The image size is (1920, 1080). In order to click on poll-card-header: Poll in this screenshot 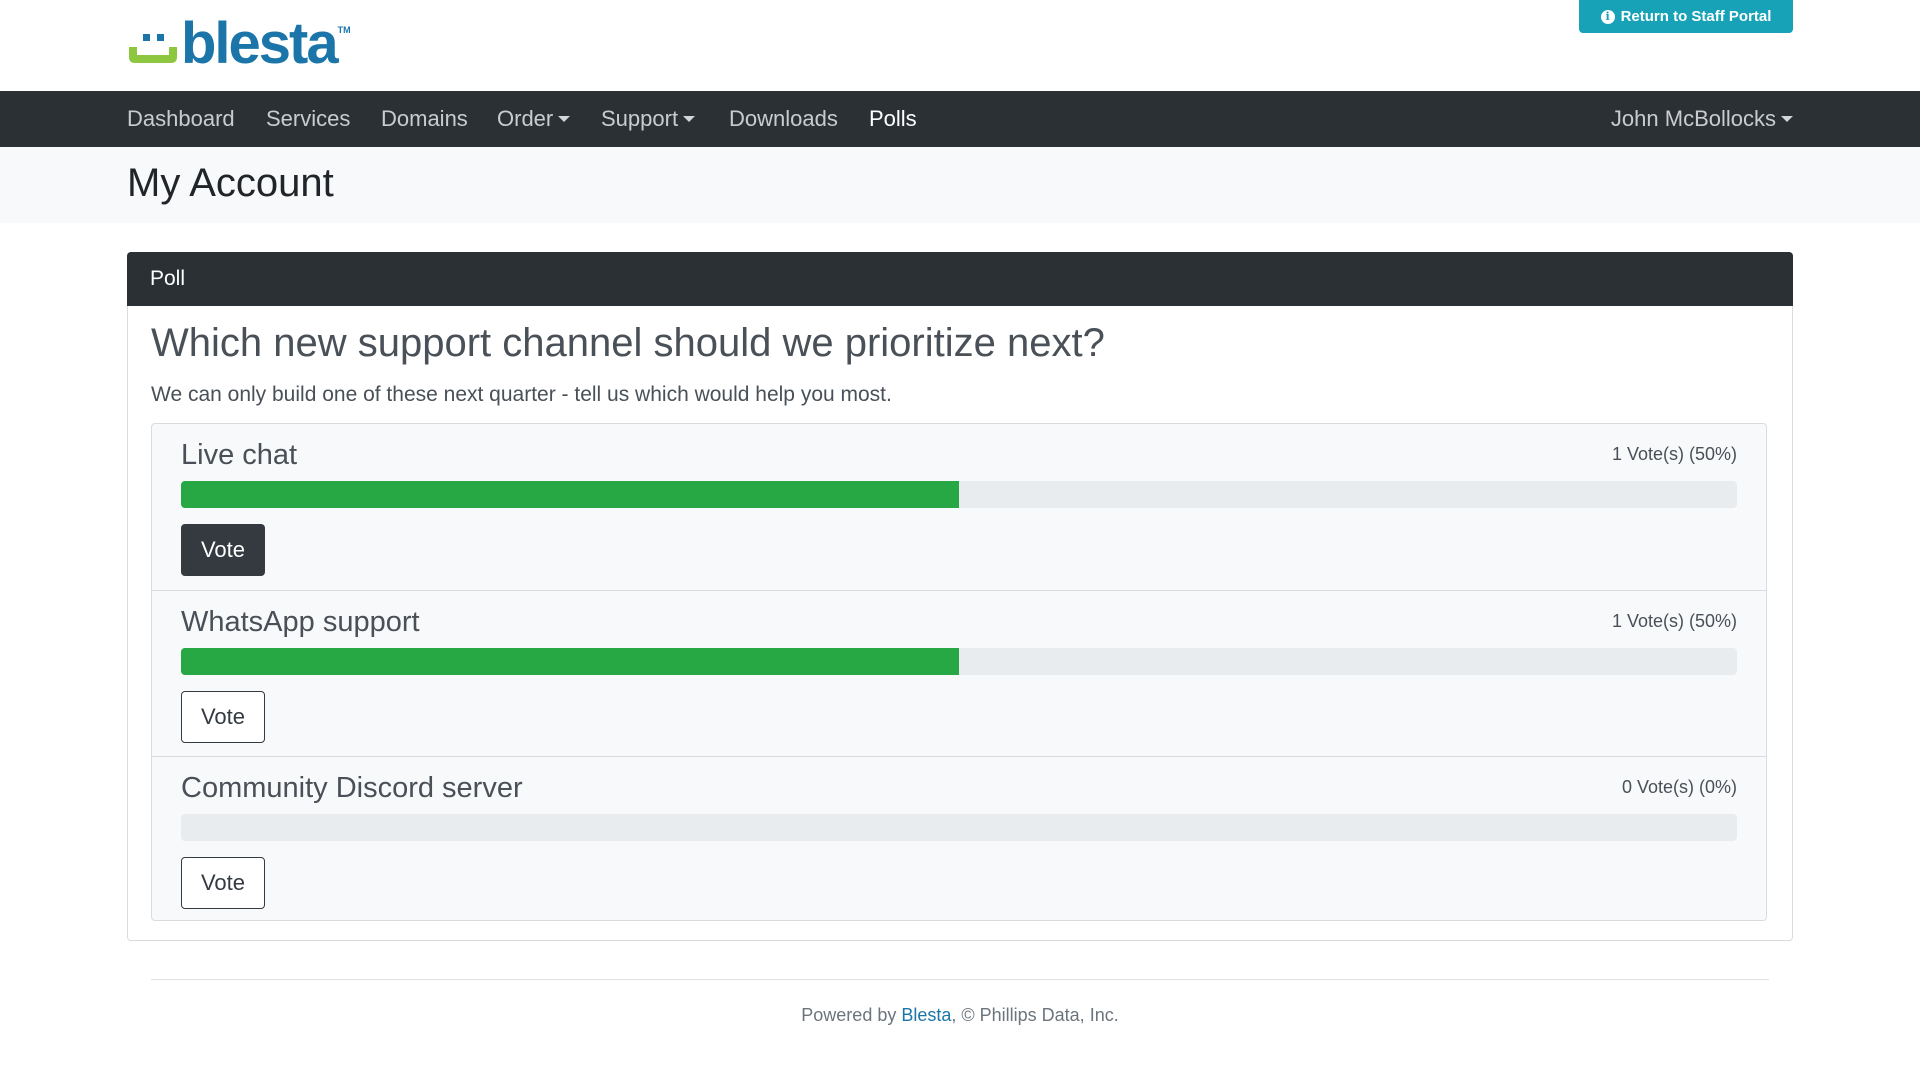, I will do `click(960, 279)`.